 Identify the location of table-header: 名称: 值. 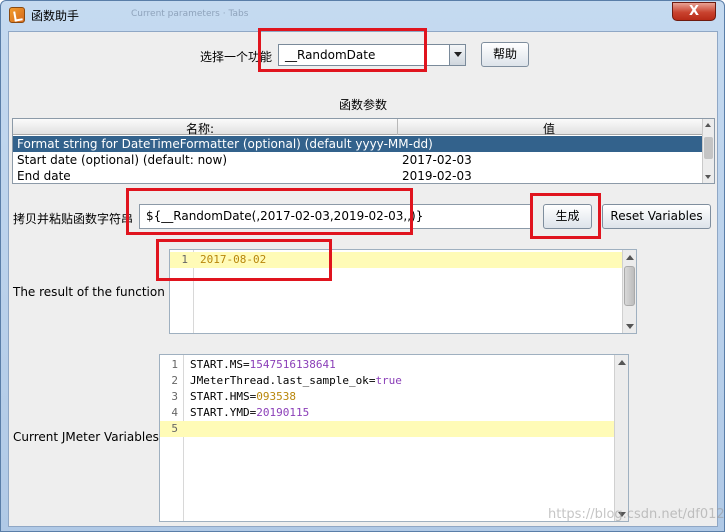
(358, 128).